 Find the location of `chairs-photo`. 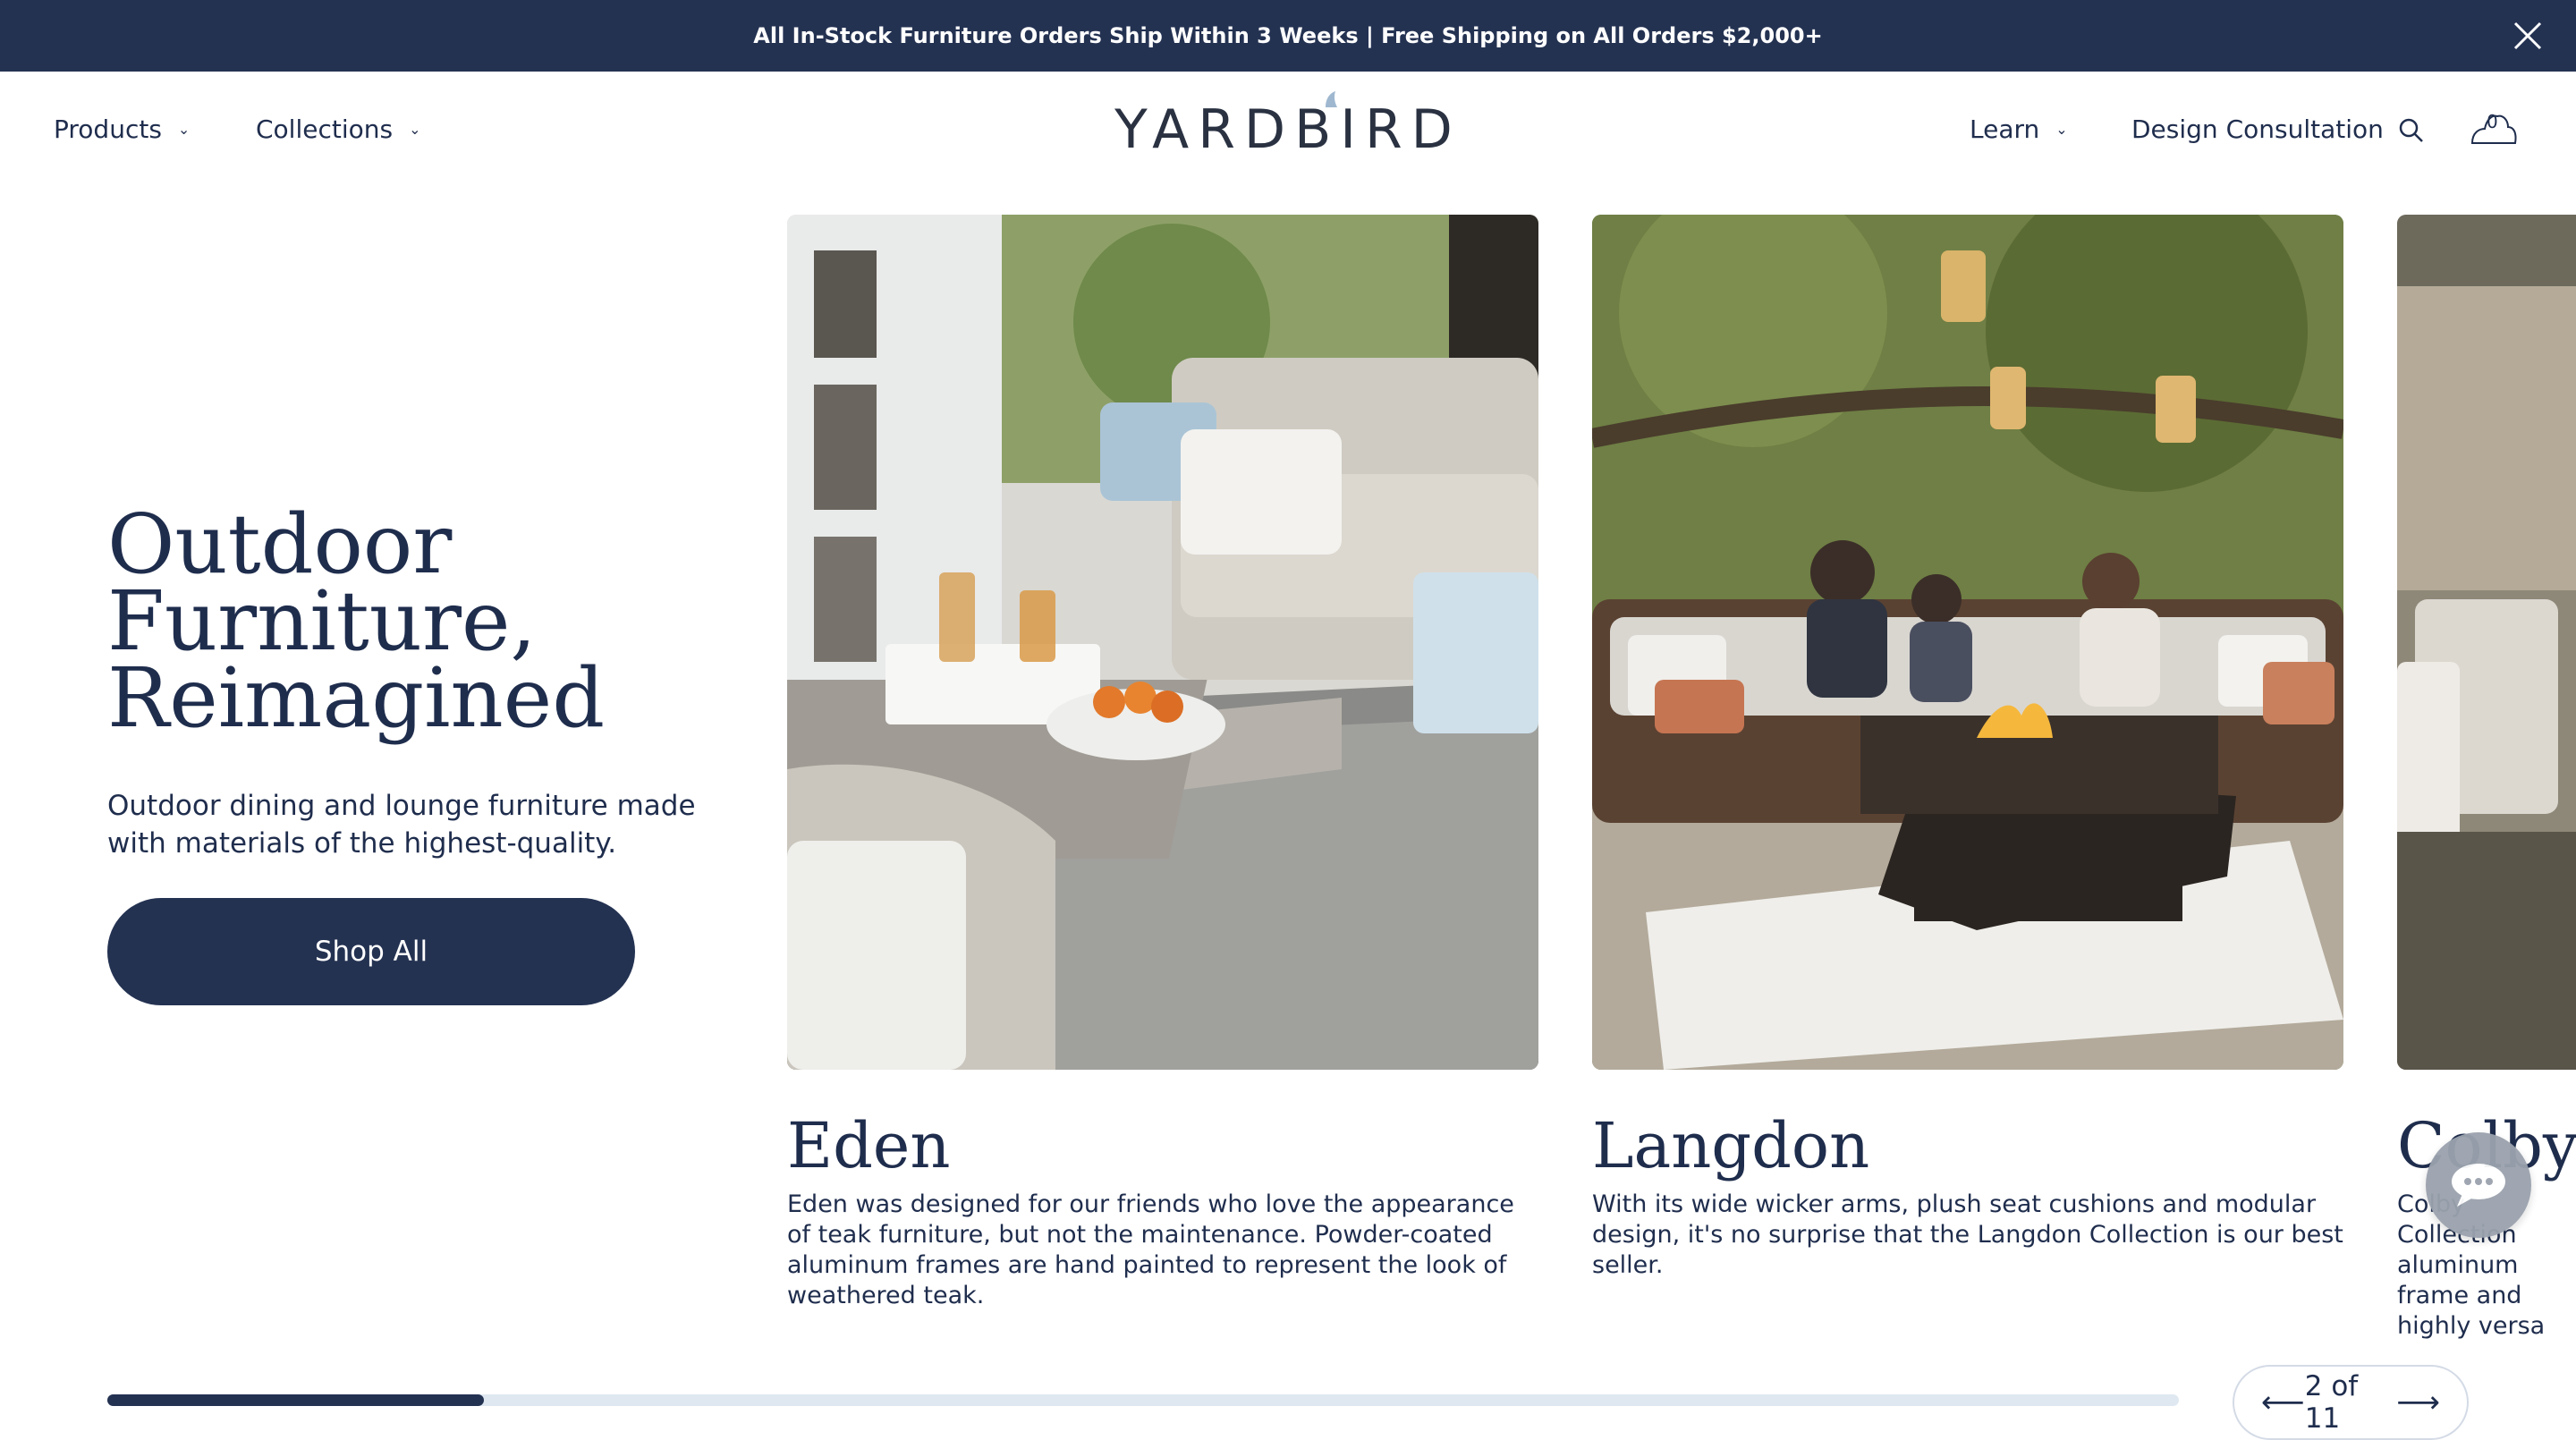

chairs-photo is located at coordinates (2486, 642).